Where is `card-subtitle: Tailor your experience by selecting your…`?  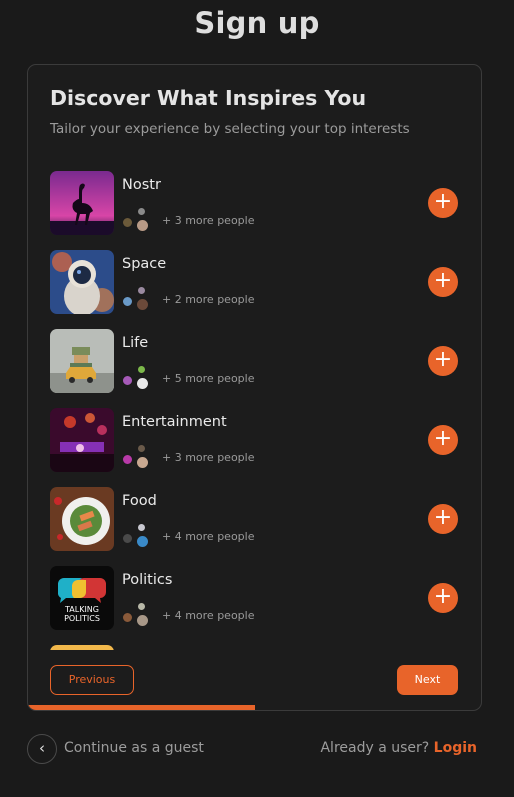 card-subtitle: Tailor your experience by selecting your… is located at coordinates (230, 129).